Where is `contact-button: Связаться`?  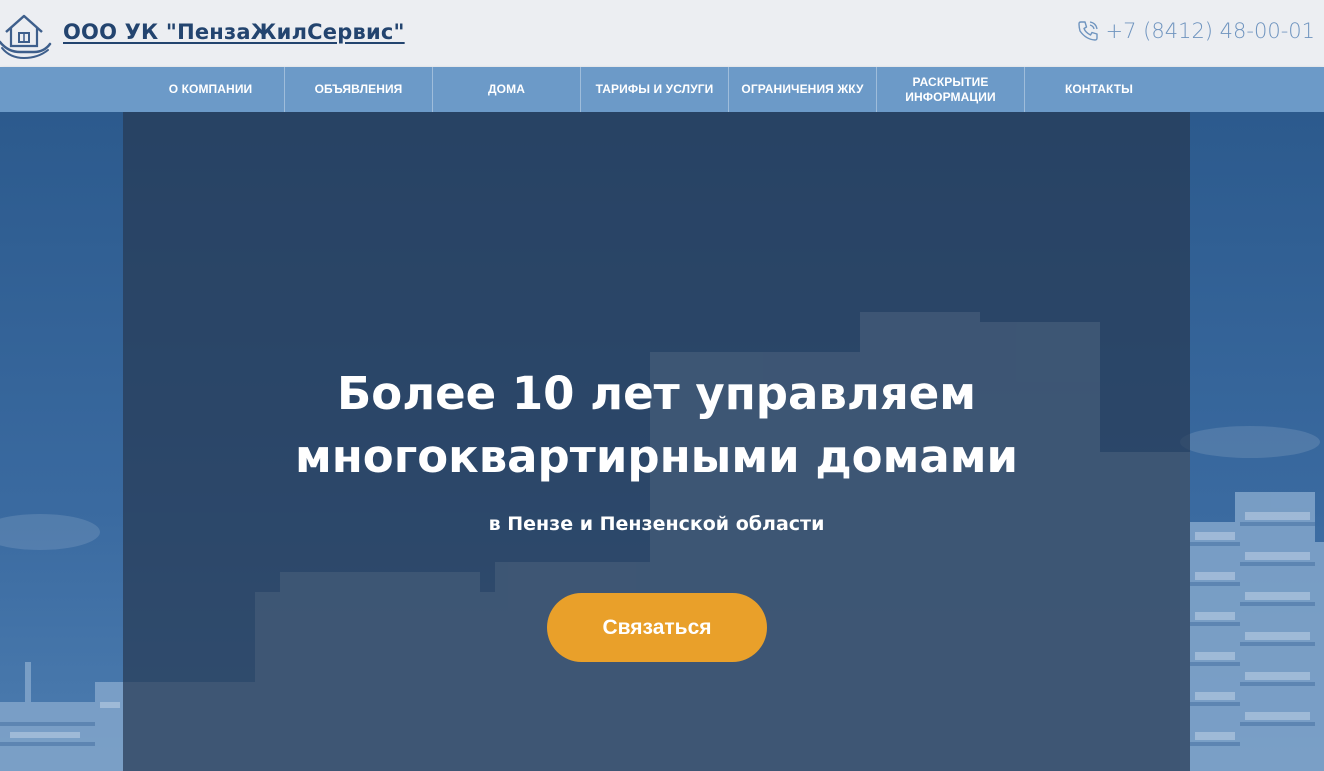
contact-button: Связаться is located at coordinates (657, 627).